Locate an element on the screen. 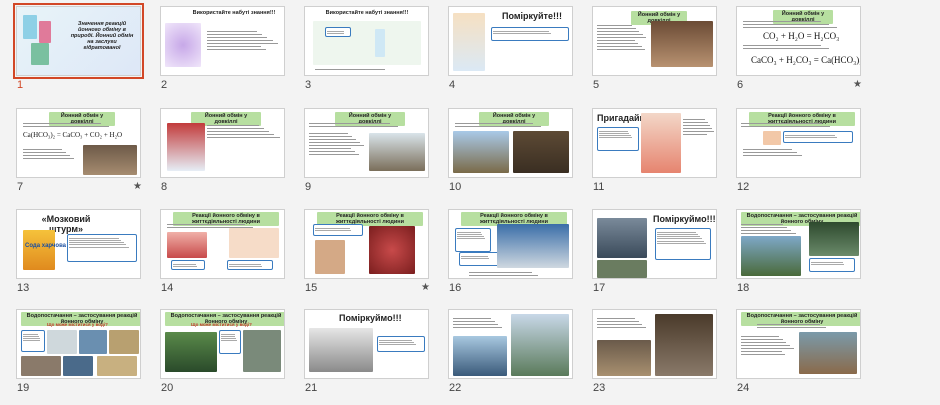 The width and height of the screenshot is (940, 405). slide-thumbnail-13: «Мозковий штурм» Сода харчова is located at coordinates (78, 244).